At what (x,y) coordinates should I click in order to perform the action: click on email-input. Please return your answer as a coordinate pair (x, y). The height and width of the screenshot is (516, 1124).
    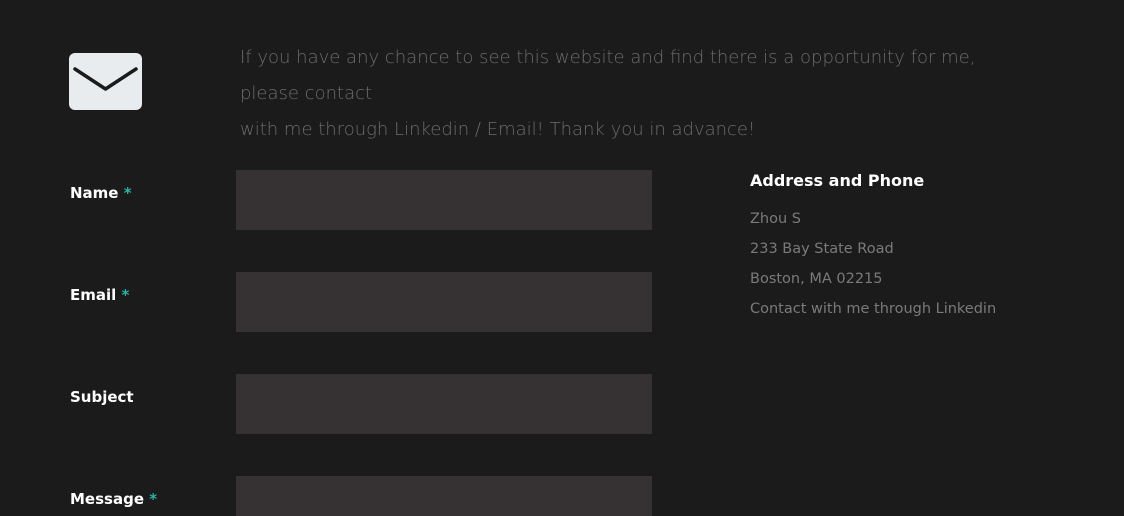
    Looking at the image, I should click on (444, 302).